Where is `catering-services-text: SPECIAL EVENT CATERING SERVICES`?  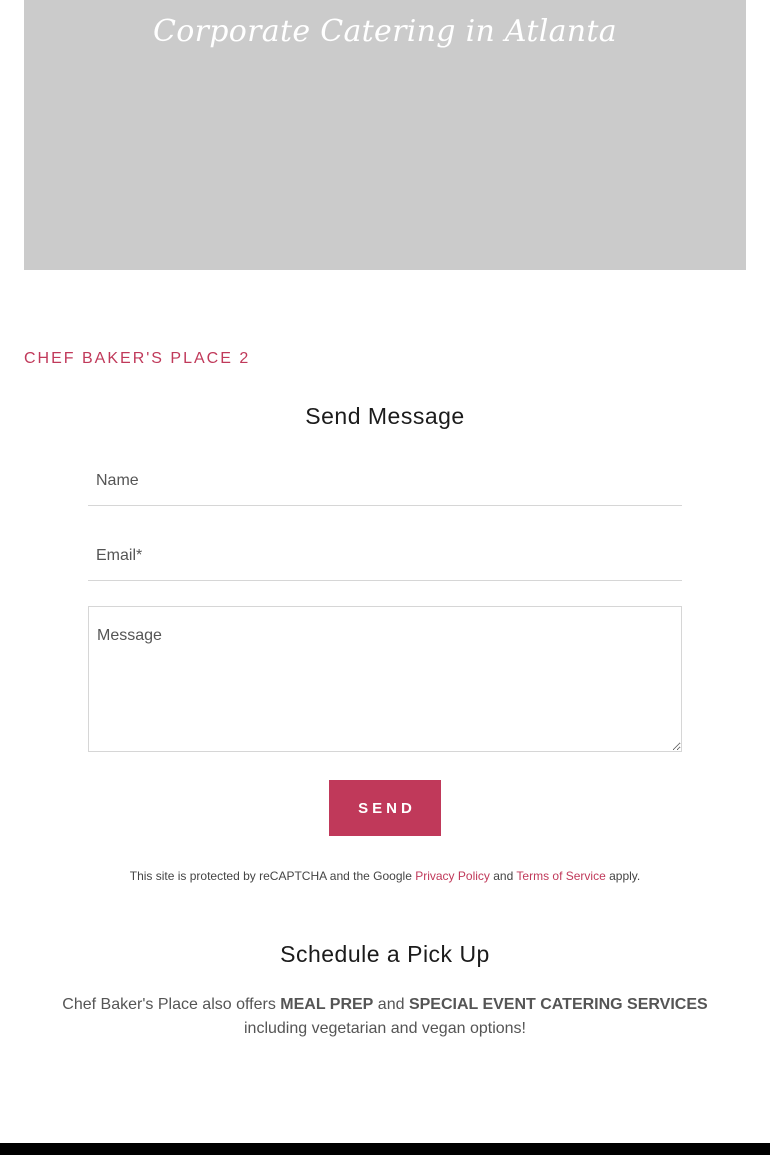
catering-services-text: SPECIAL EVENT CATERING SERVICES is located at coordinates (558, 1004).